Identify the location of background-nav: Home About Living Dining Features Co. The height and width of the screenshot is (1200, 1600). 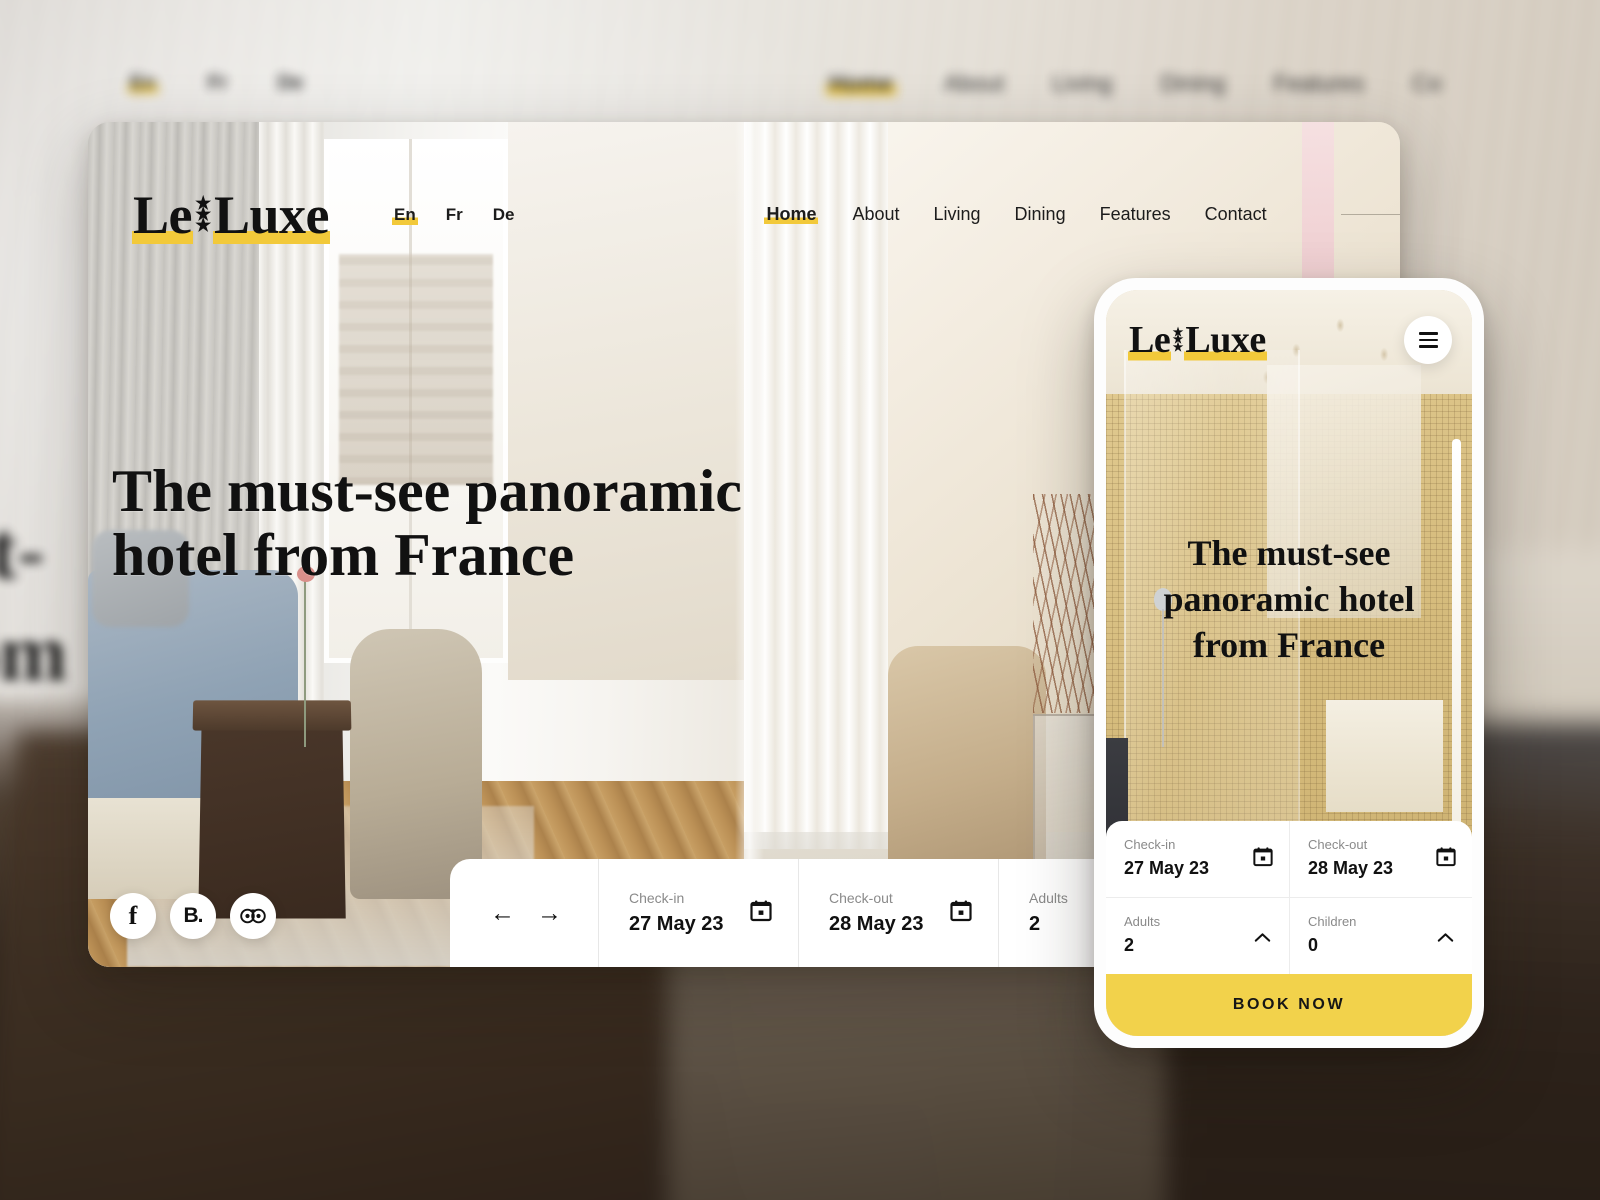
(1134, 83).